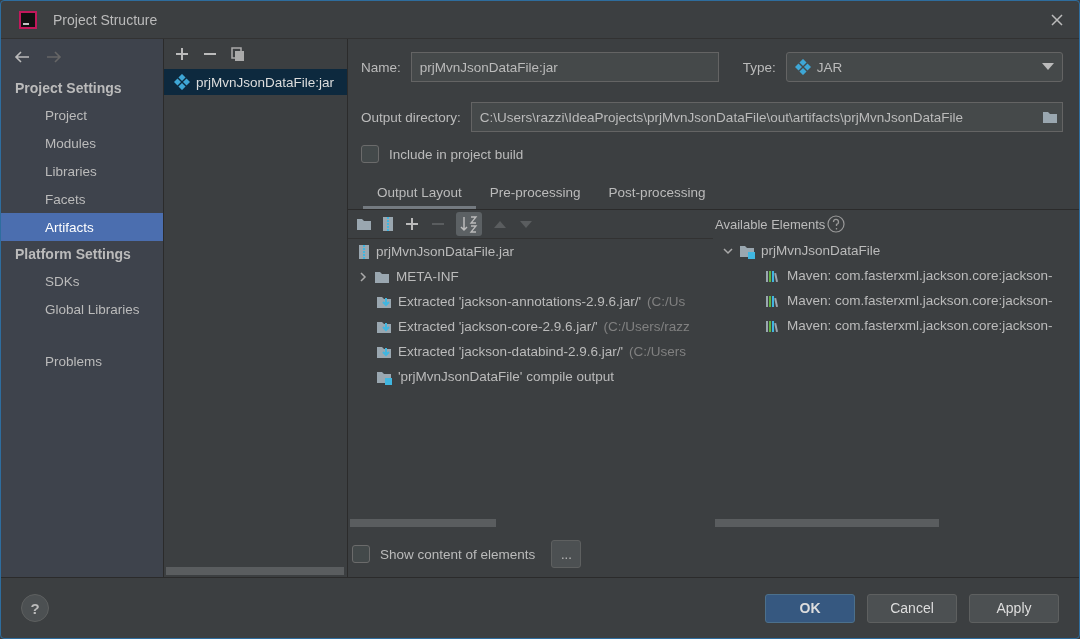  What do you see at coordinates (530, 376) in the screenshot?
I see `tree-item: 'prjMvnJsonDataFile' compile output` at bounding box center [530, 376].